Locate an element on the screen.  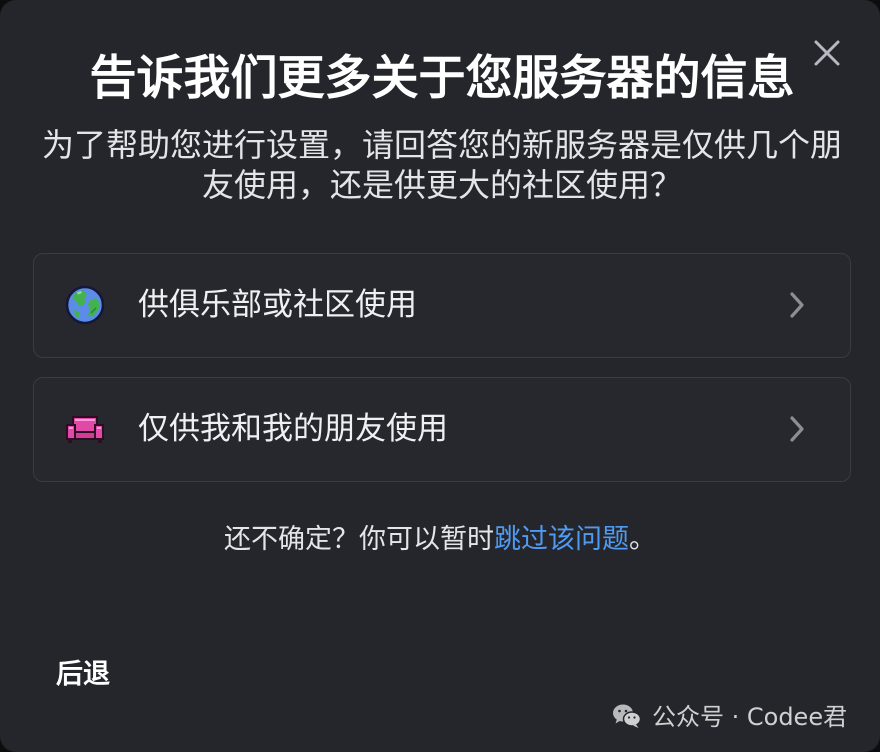
option-club-community: 供俱乐部或社区使用 is located at coordinates (442, 305).